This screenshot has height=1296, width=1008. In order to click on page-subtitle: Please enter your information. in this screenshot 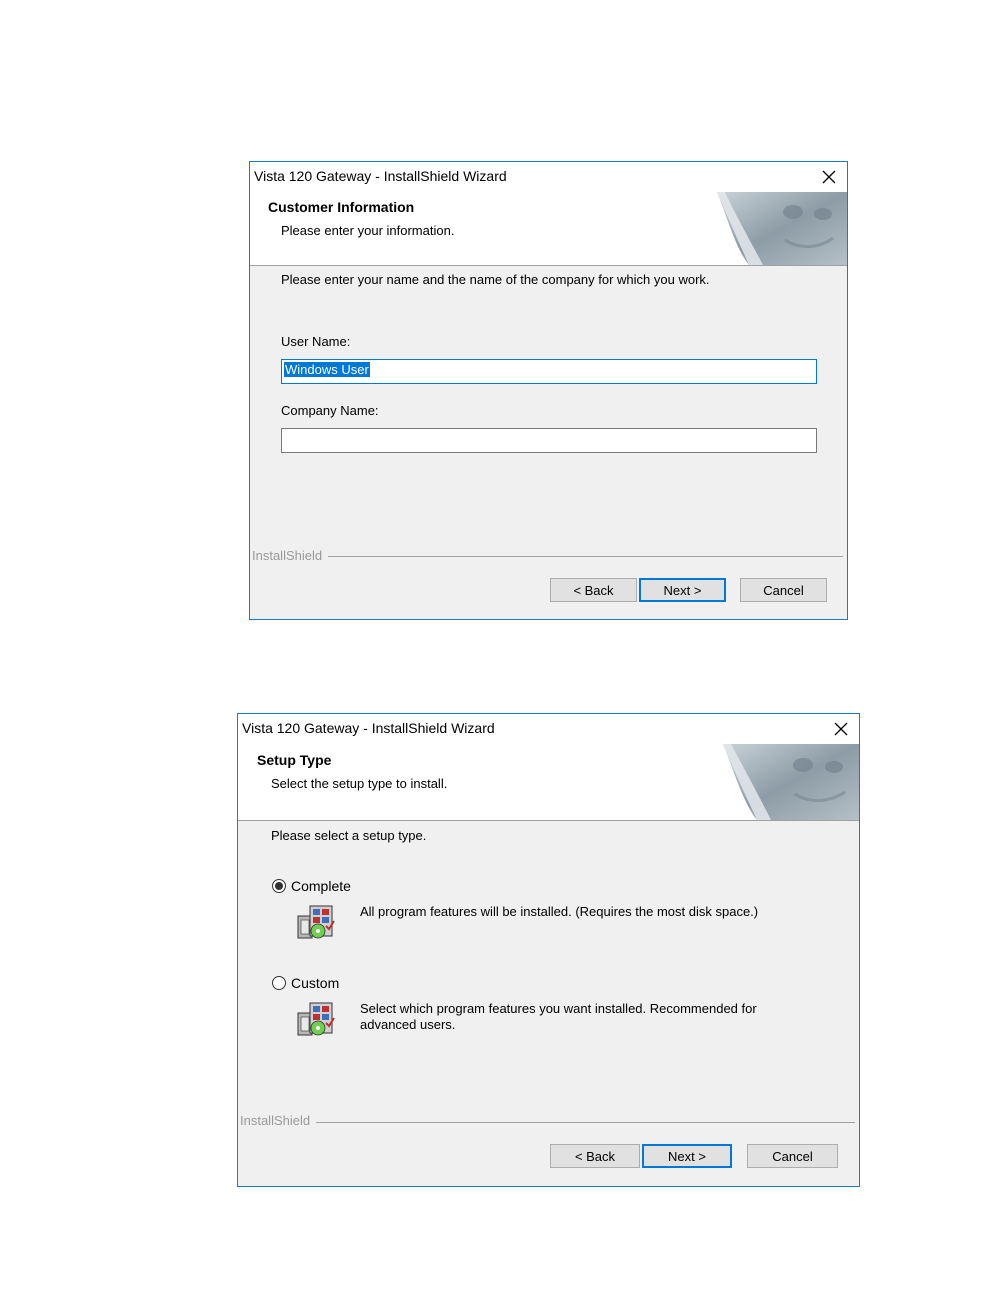, I will do `click(368, 230)`.